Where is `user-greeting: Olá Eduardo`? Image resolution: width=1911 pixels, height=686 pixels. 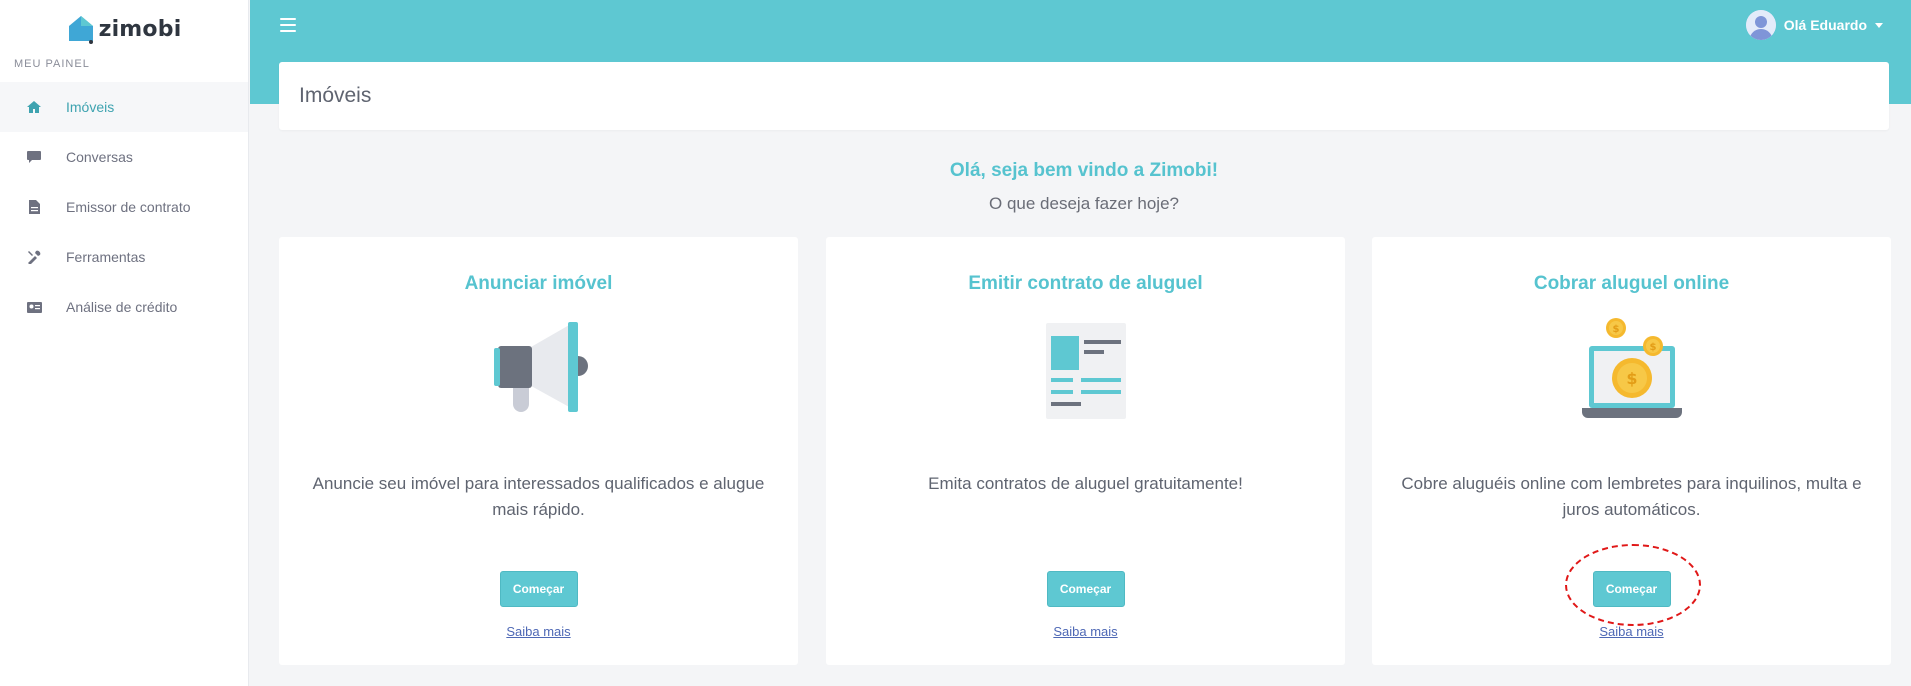 user-greeting: Olá Eduardo is located at coordinates (1825, 25).